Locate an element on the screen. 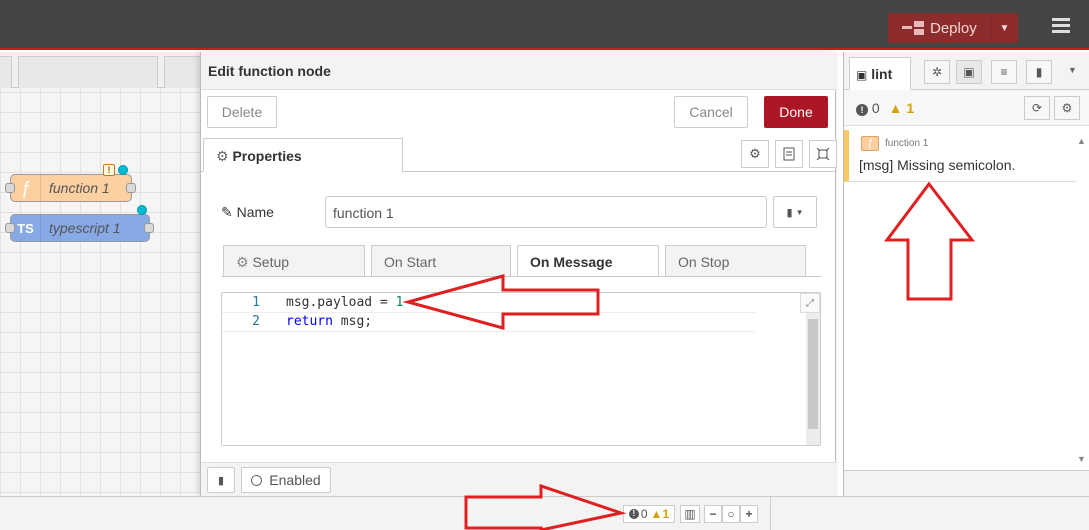  node-label: typescript 1 is located at coordinates (85, 228).